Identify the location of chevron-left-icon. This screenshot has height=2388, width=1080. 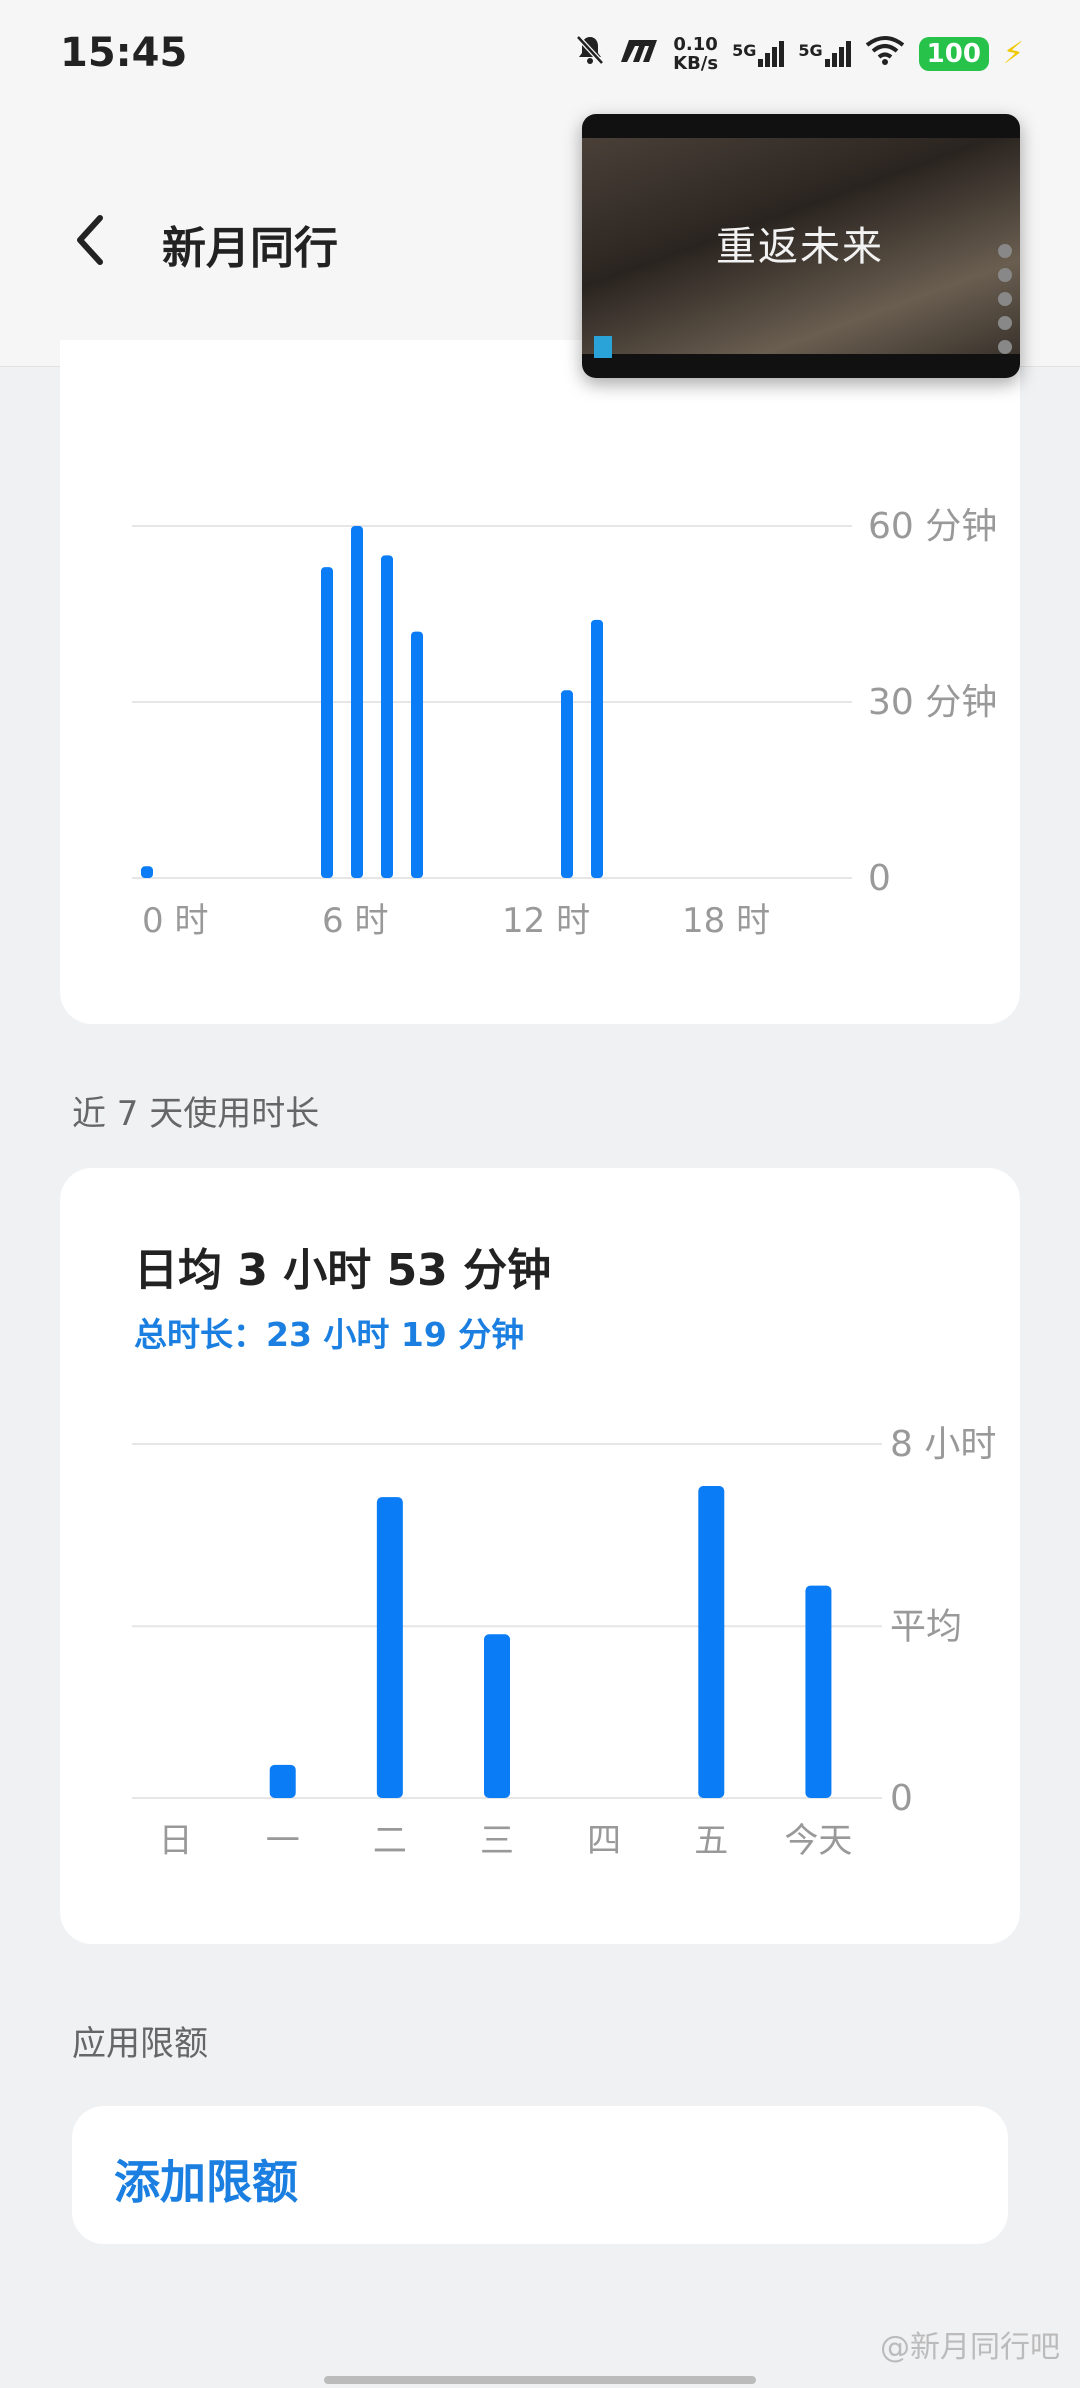
(90, 240).